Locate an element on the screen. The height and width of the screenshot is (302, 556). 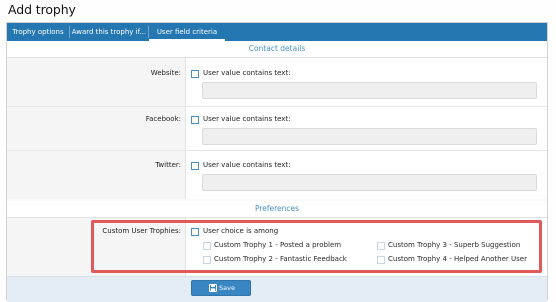
twitter-text-input is located at coordinates (369, 182).